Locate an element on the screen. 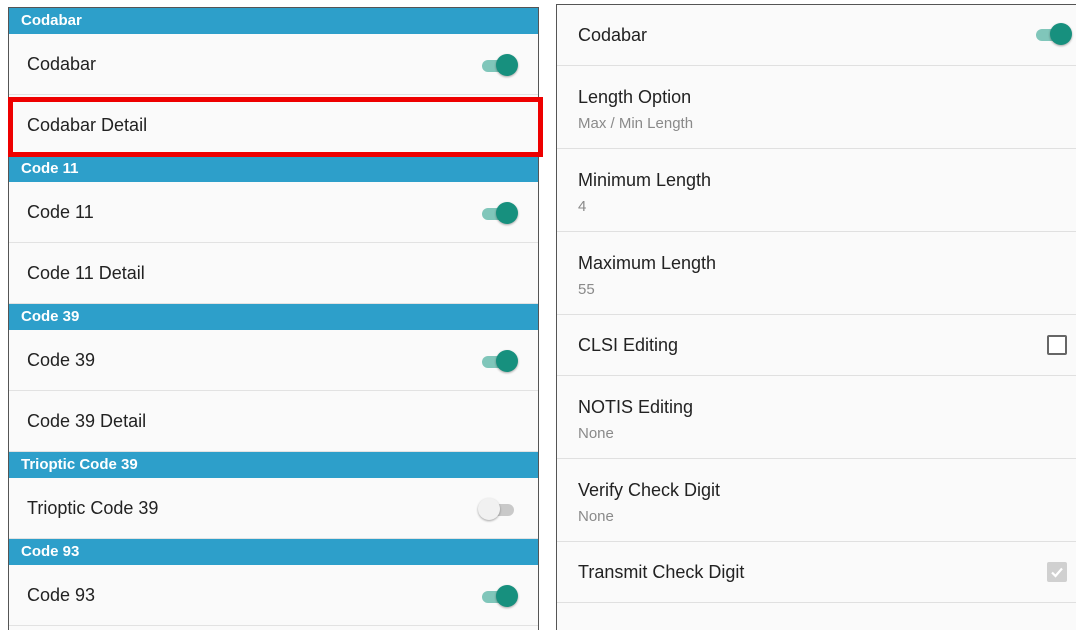 This screenshot has height=630, width=1076. transmit-check-digit-checkbox is located at coordinates (1057, 572).